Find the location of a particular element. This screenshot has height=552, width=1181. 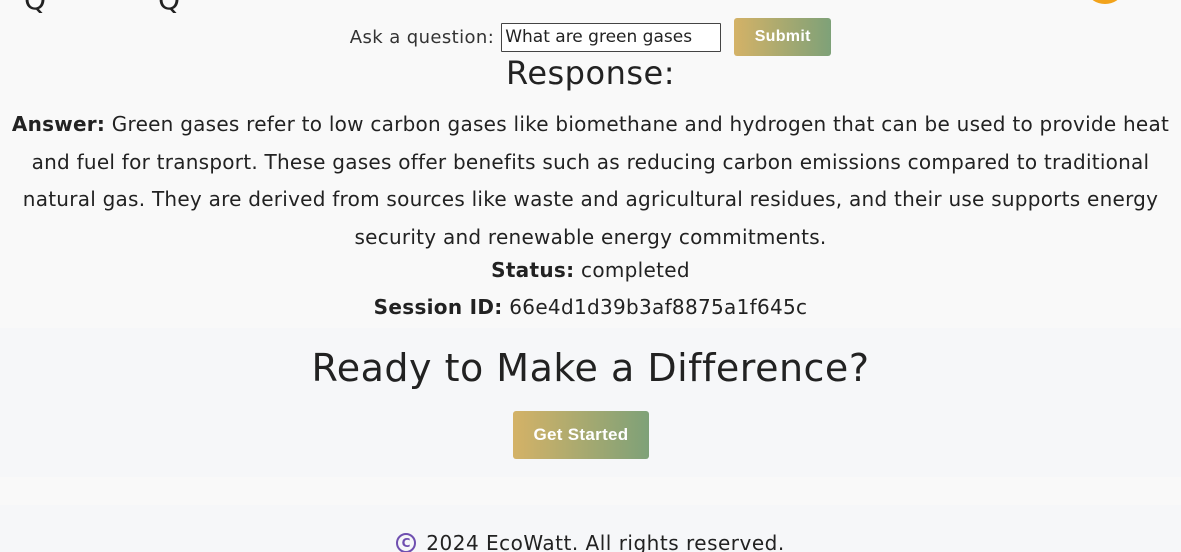

header-partial-glyph: Q is located at coordinates (35, 7).